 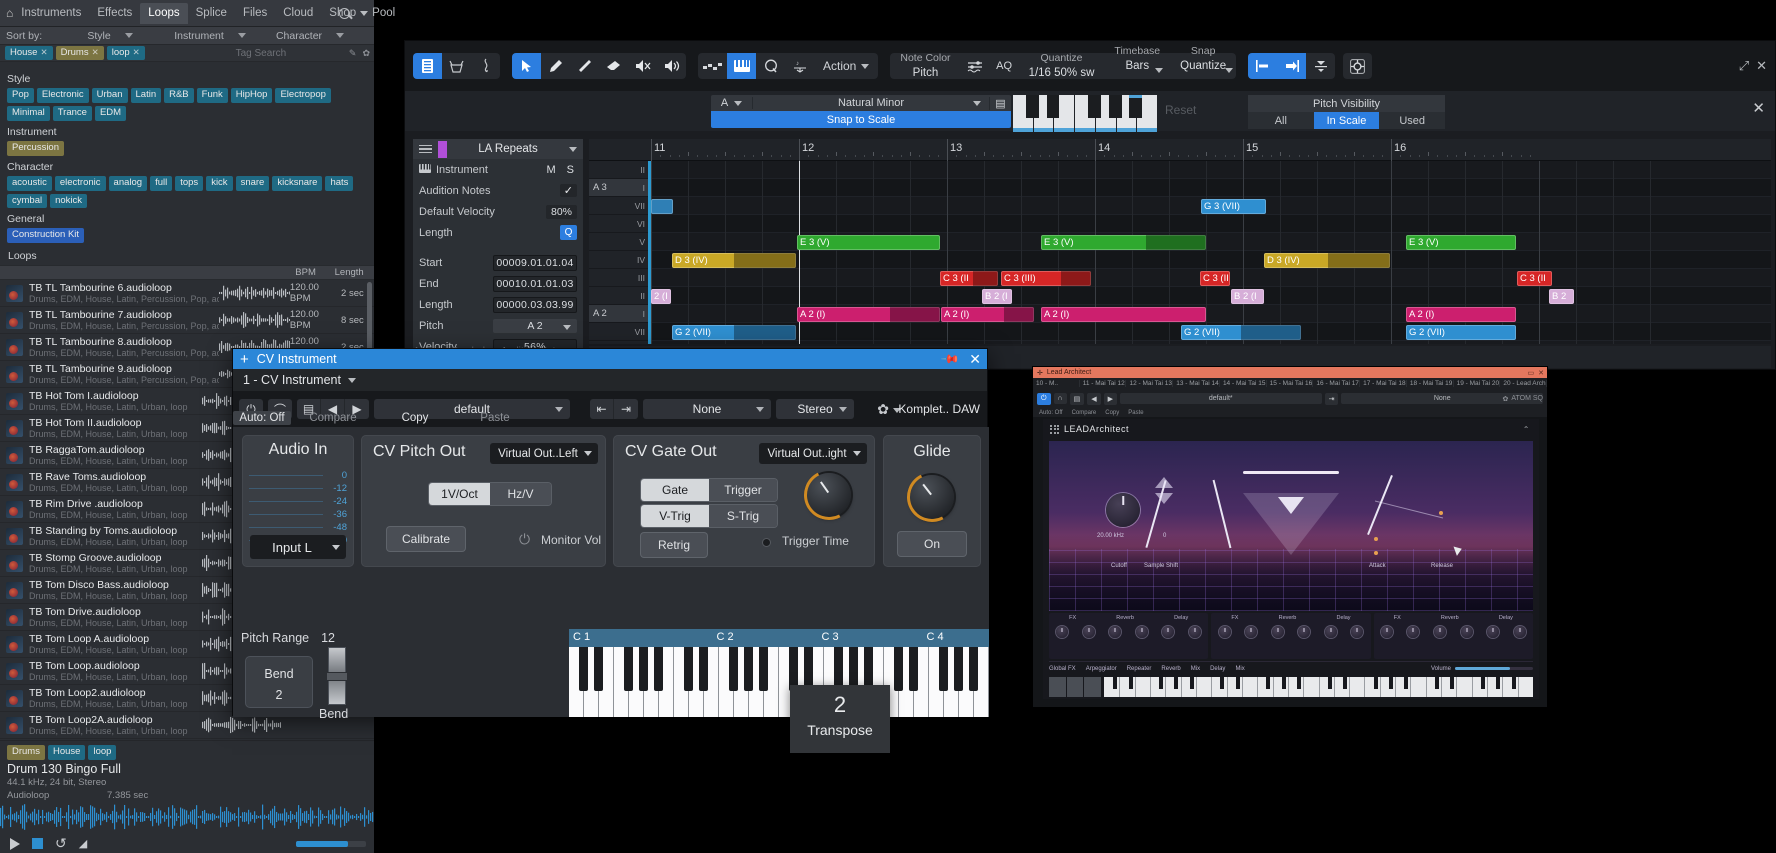 I want to click on lead-copy-label: Copy, so click(x=1112, y=413).